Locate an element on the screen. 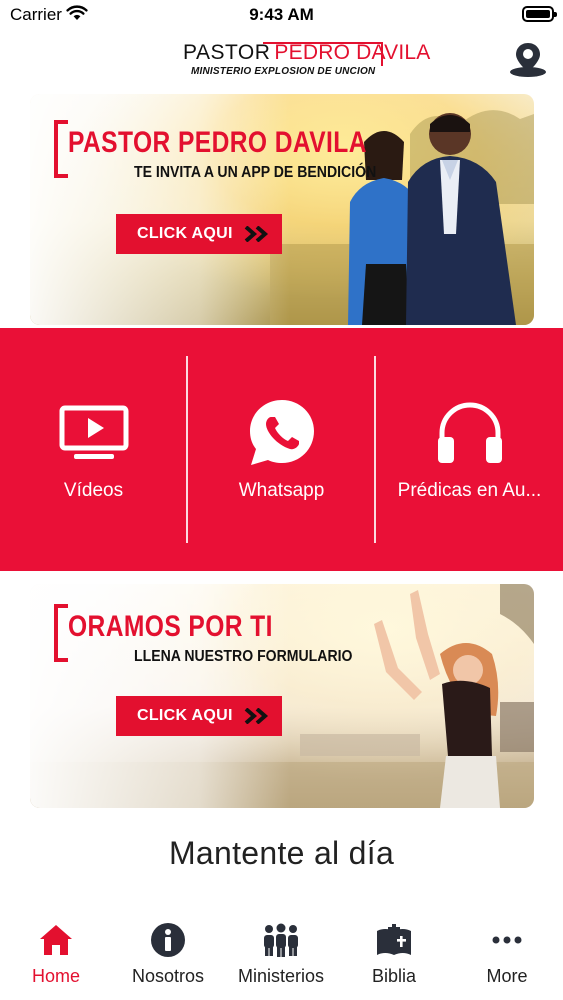  status-bar: Carrier 9:43 AM is located at coordinates (281, 15).